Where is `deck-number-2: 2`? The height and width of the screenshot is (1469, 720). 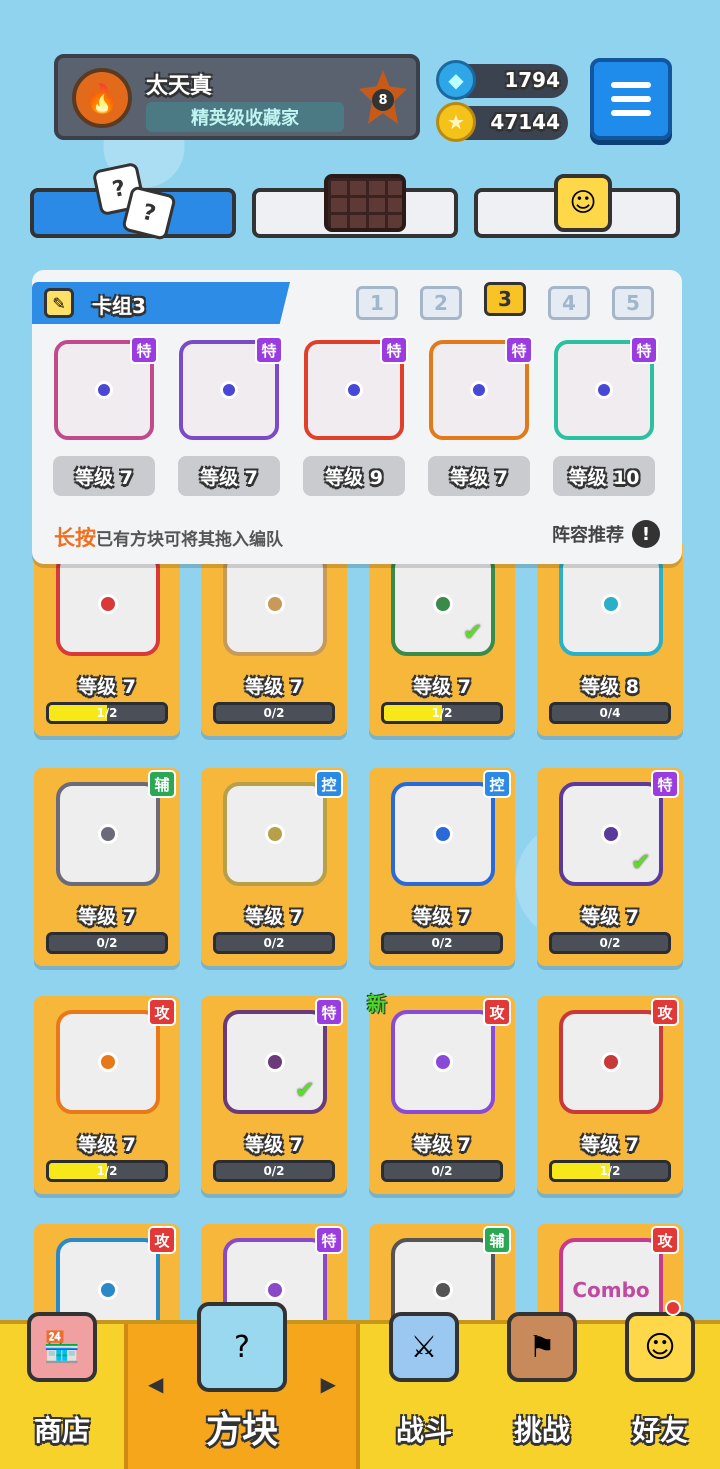 deck-number-2: 2 is located at coordinates (441, 303).